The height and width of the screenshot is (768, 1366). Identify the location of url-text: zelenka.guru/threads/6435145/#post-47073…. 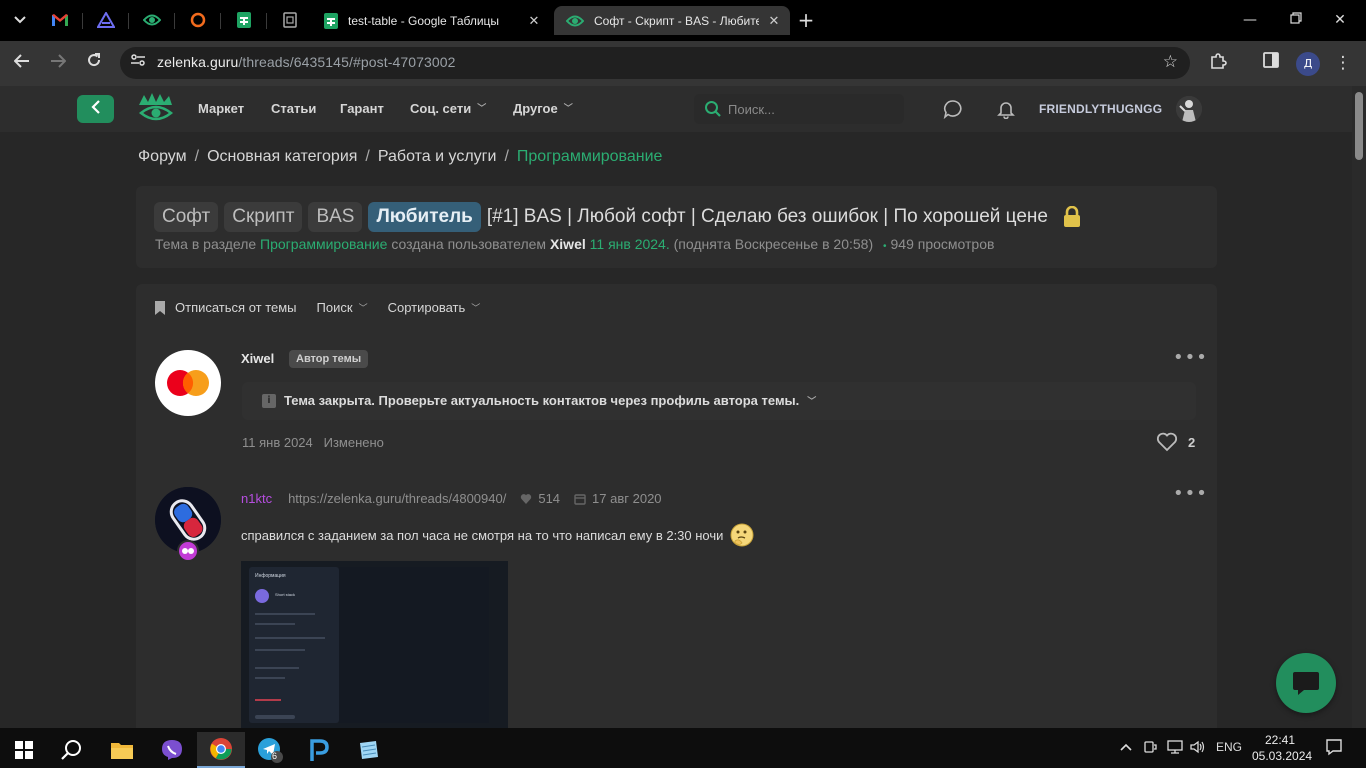
(306, 62).